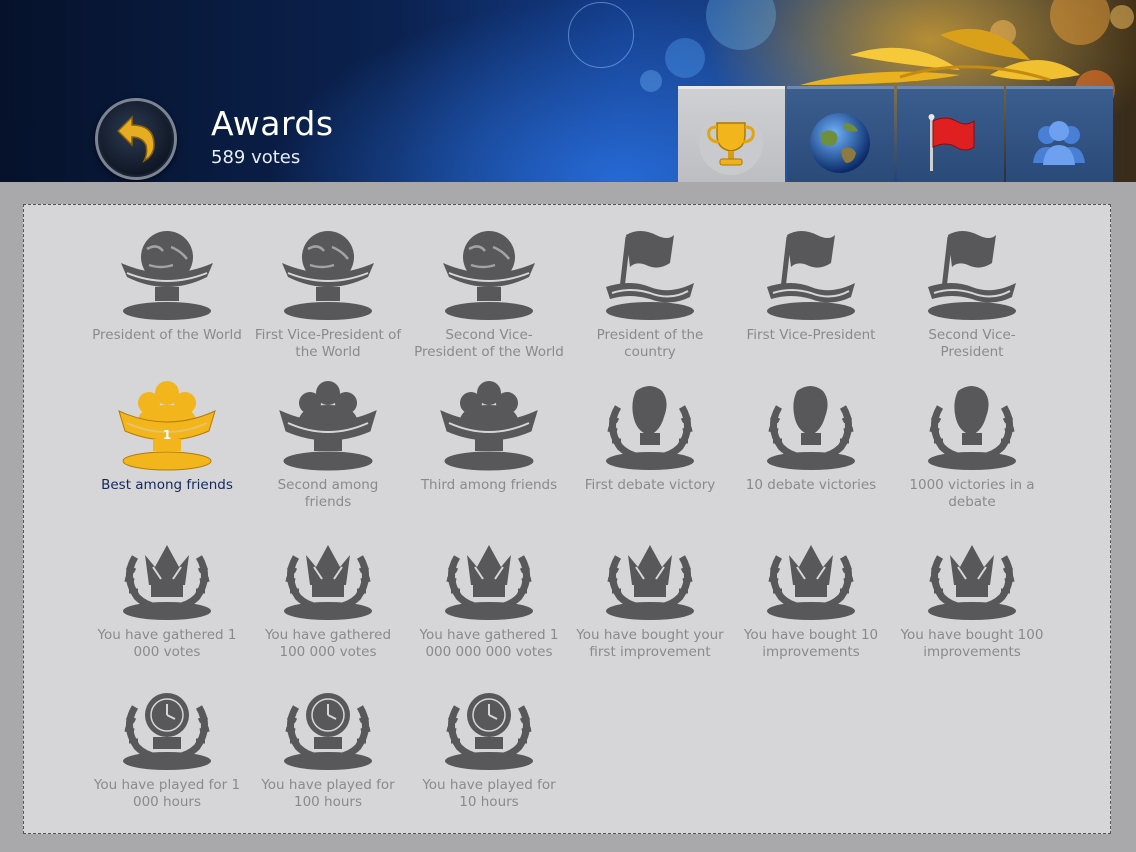 The width and height of the screenshot is (1136, 852). What do you see at coordinates (489, 343) in the screenshot?
I see `award-label: Second Vice-President of the World` at bounding box center [489, 343].